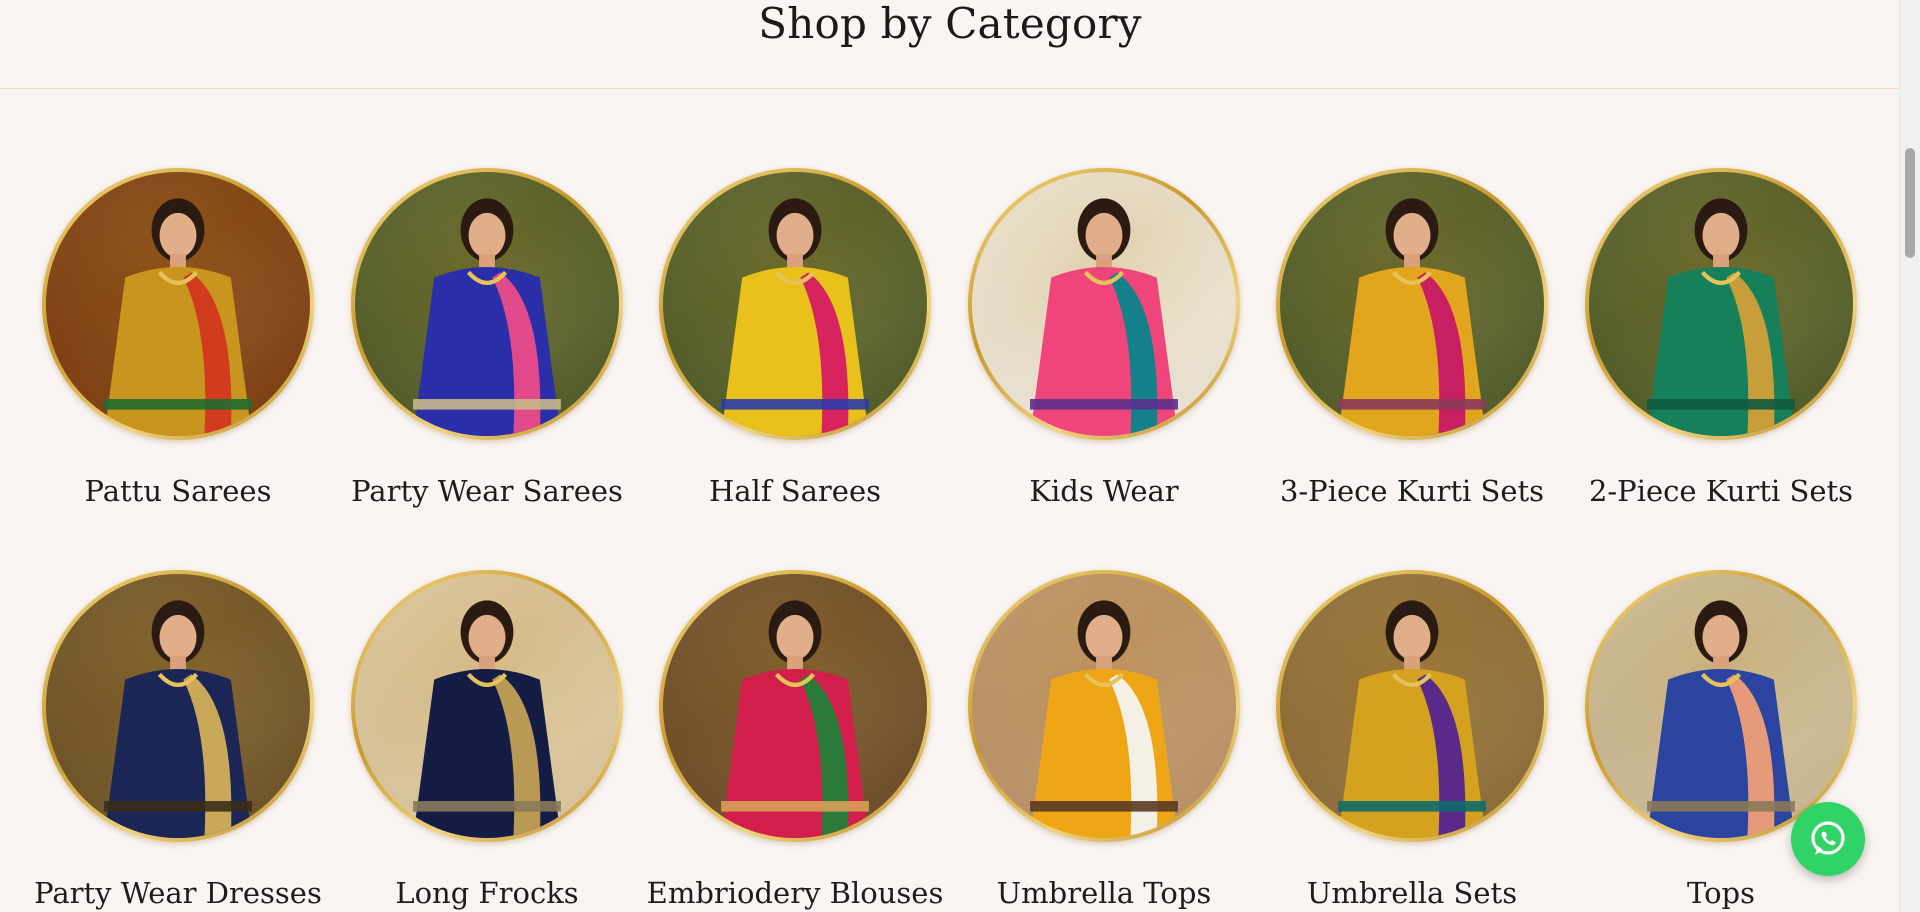 The height and width of the screenshot is (912, 1920). I want to click on category-label: 3-Piece Kurti Sets, so click(1412, 491).